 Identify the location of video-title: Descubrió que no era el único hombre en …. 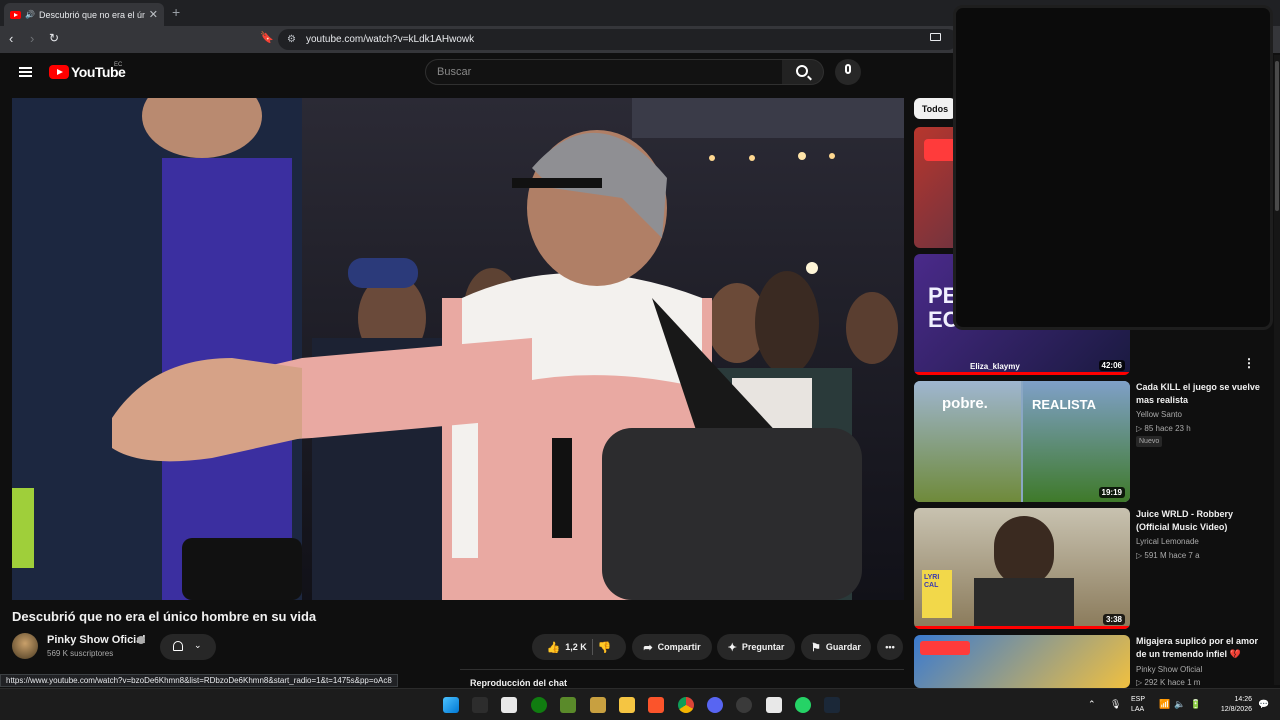
(164, 616).